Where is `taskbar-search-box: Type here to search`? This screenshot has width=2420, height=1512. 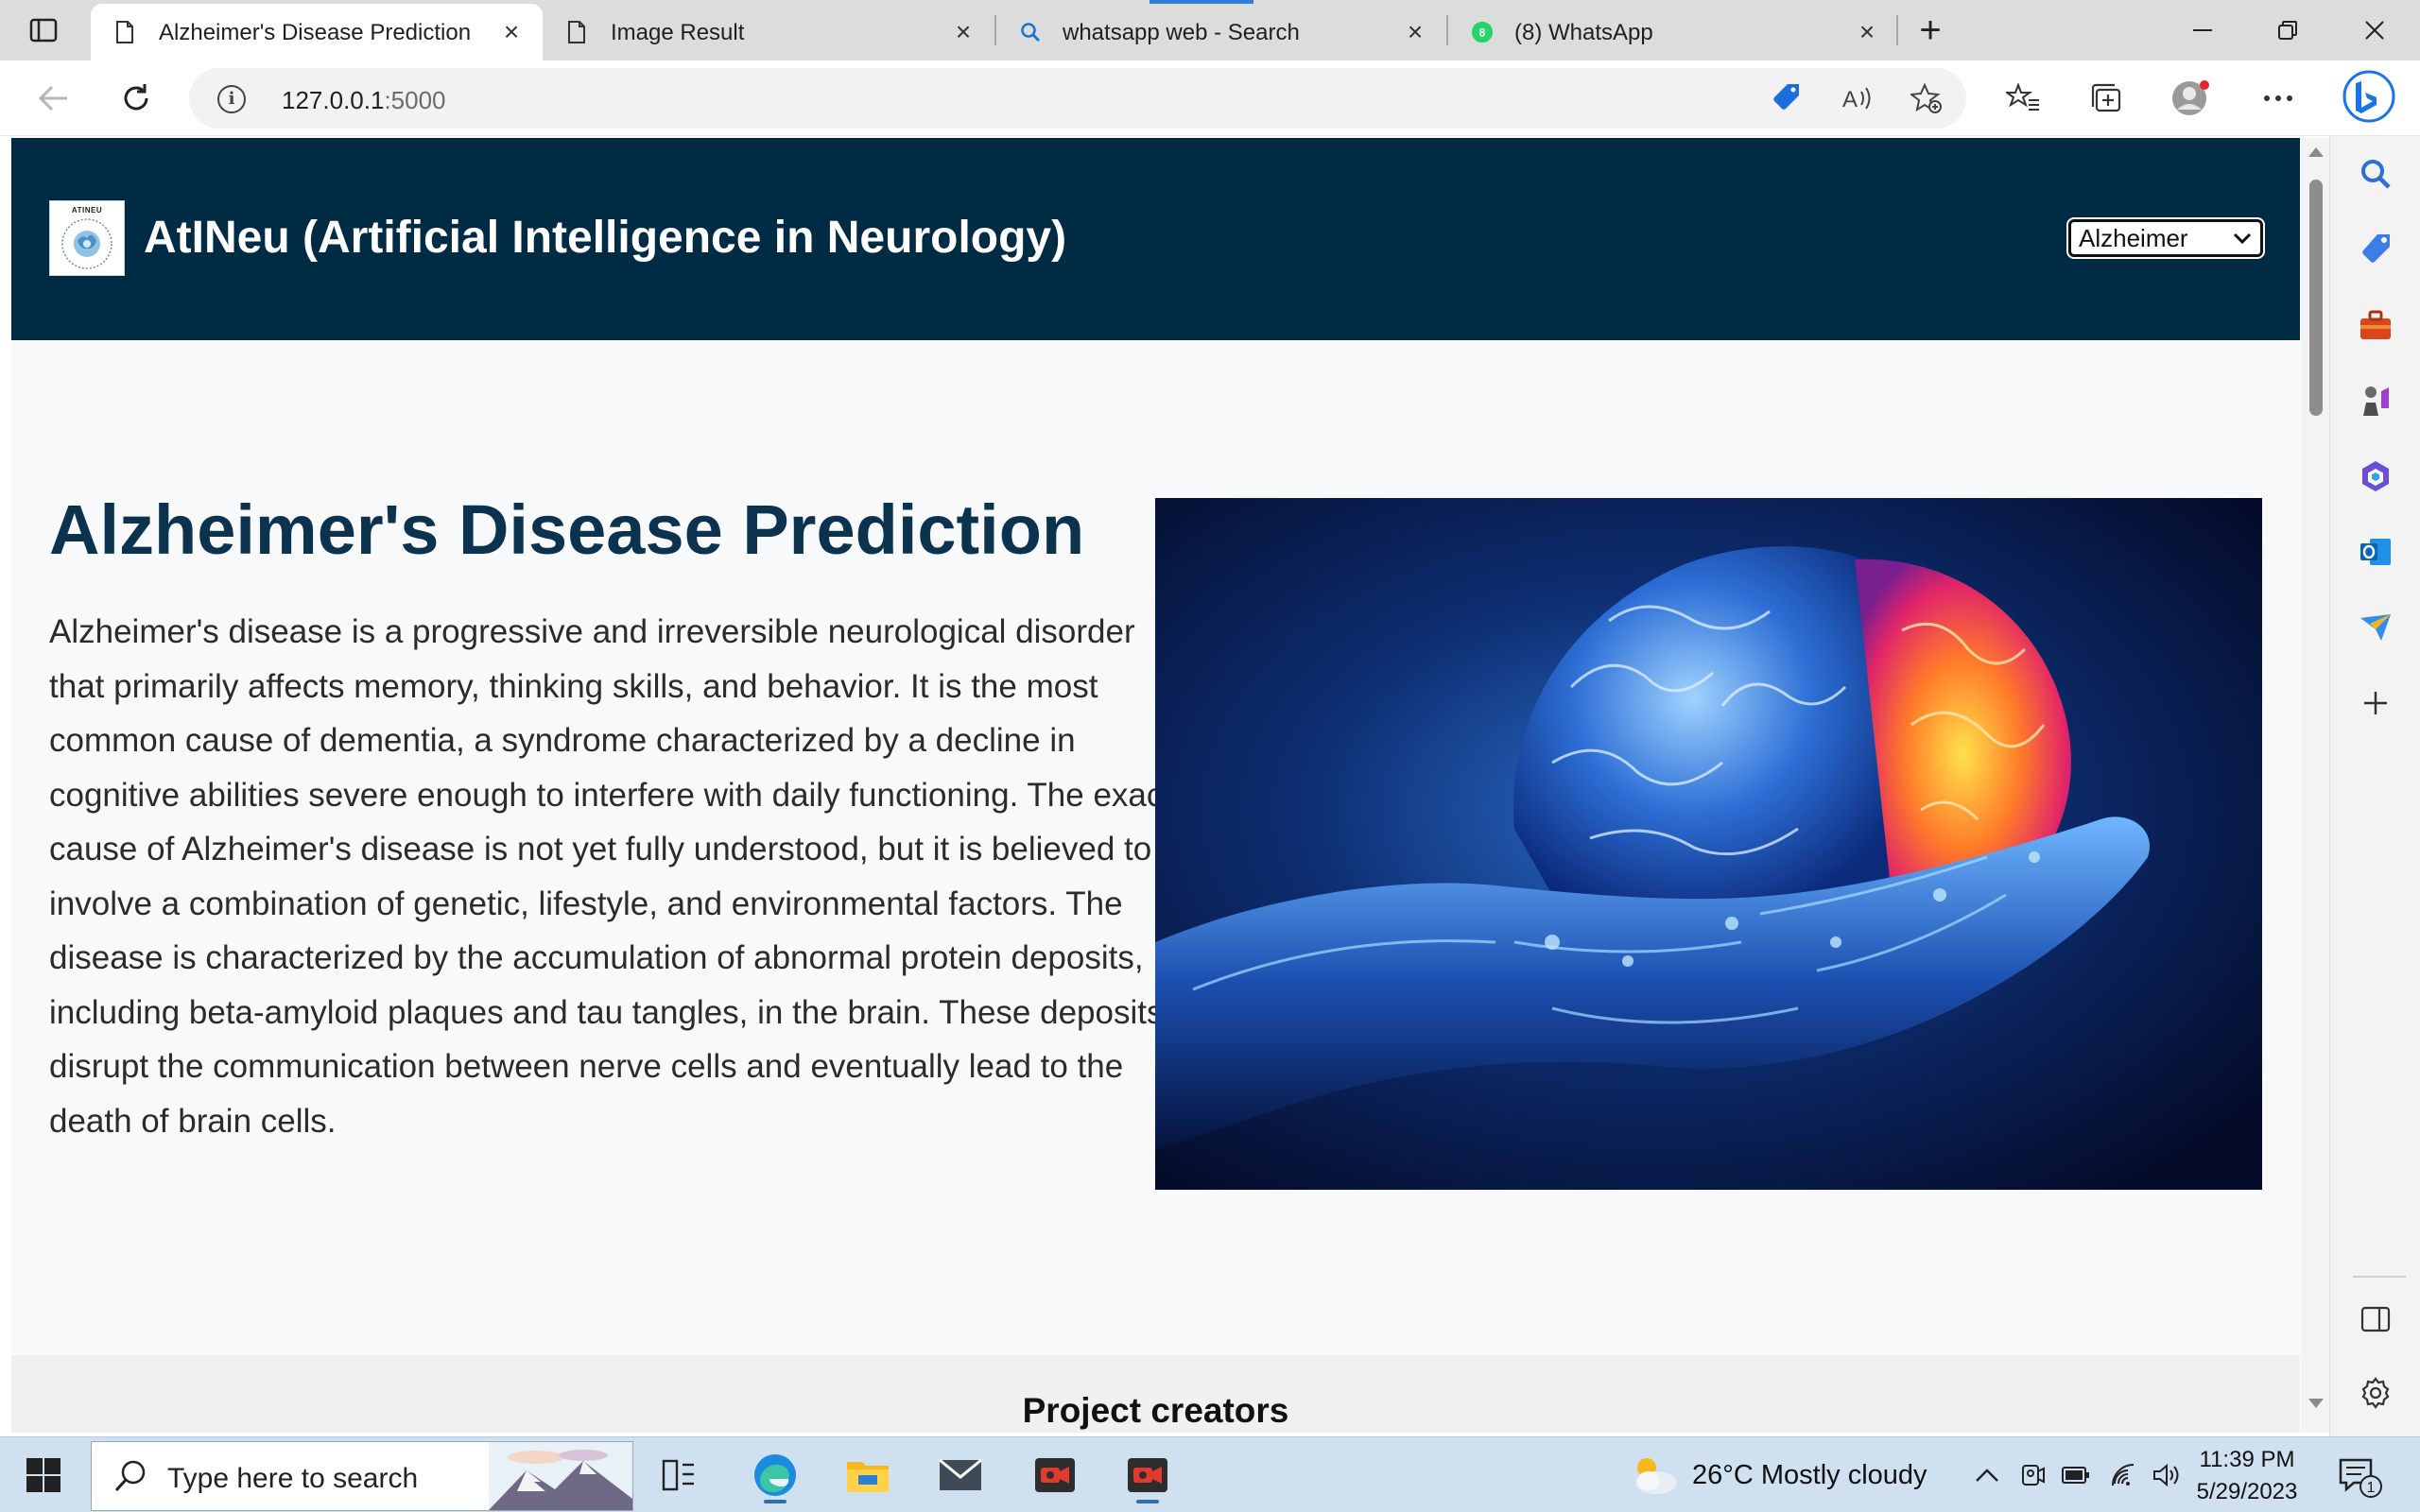
taskbar-search-box: Type here to search is located at coordinates (362, 1476).